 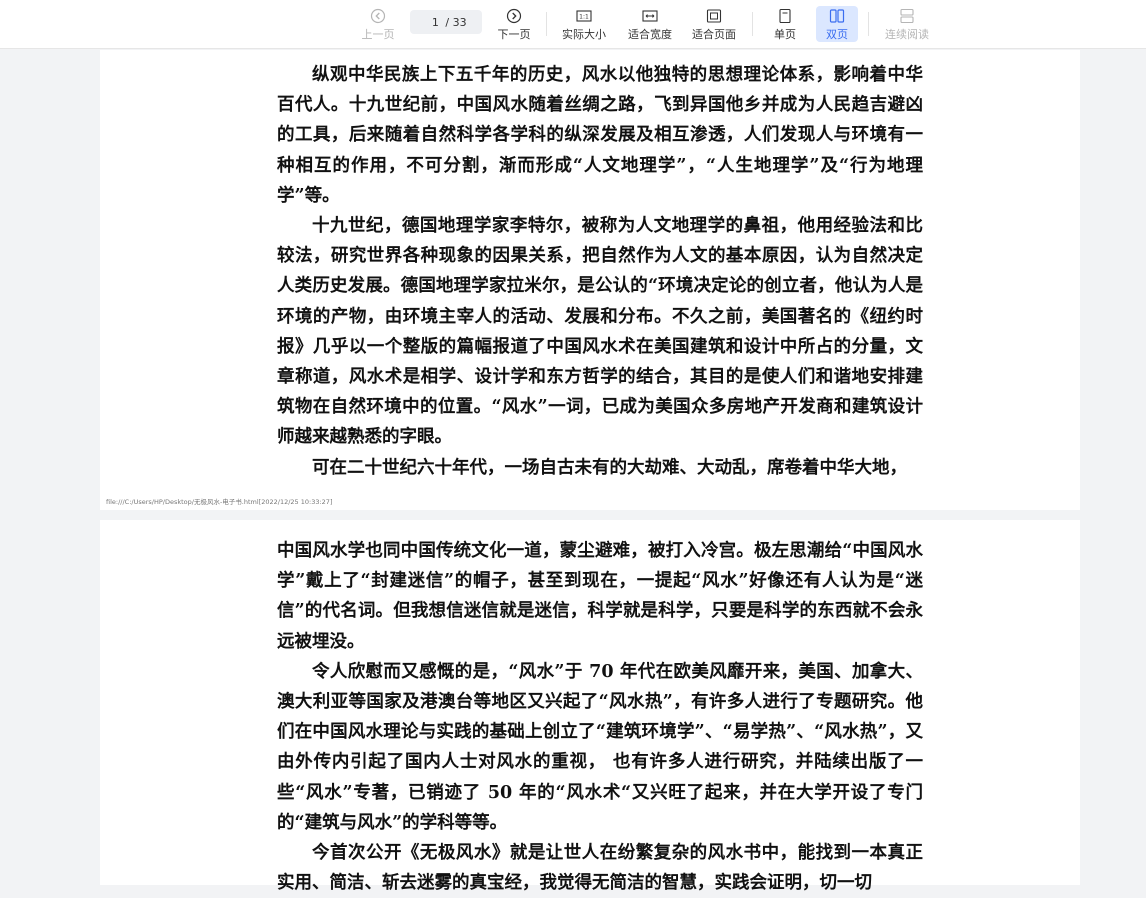 I want to click on page-total: / 33, so click(x=456, y=22).